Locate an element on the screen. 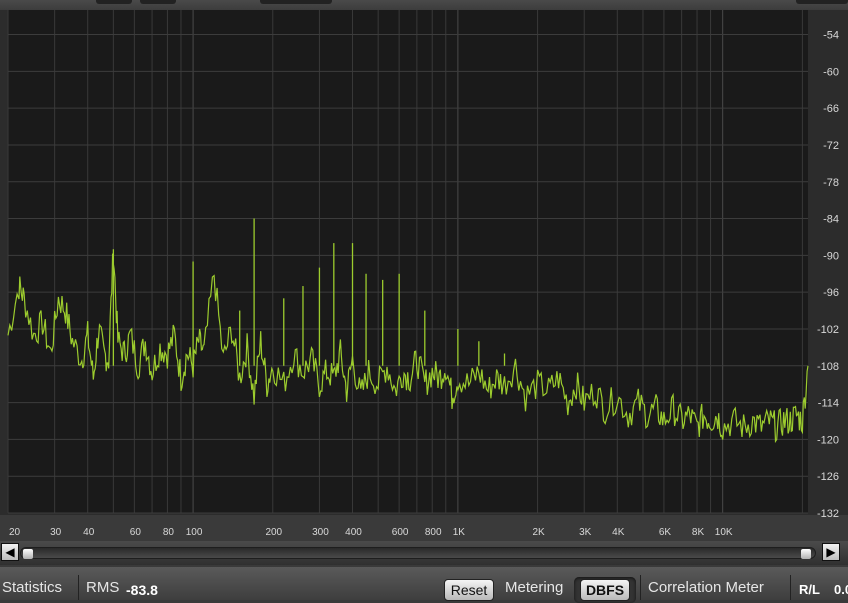 This screenshot has height=603, width=848. y-tick-label: -96 is located at coordinates (831, 293).